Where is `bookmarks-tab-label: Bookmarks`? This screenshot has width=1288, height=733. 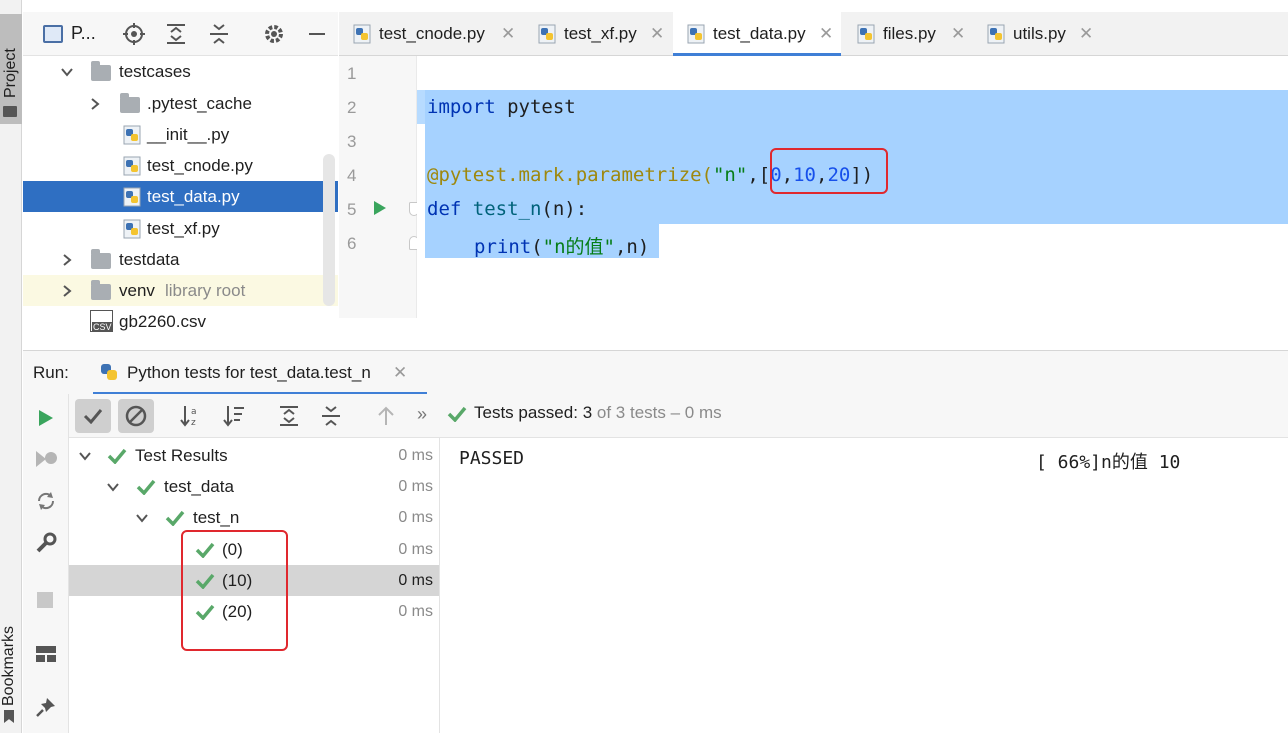 bookmarks-tab-label: Bookmarks is located at coordinates (8, 665).